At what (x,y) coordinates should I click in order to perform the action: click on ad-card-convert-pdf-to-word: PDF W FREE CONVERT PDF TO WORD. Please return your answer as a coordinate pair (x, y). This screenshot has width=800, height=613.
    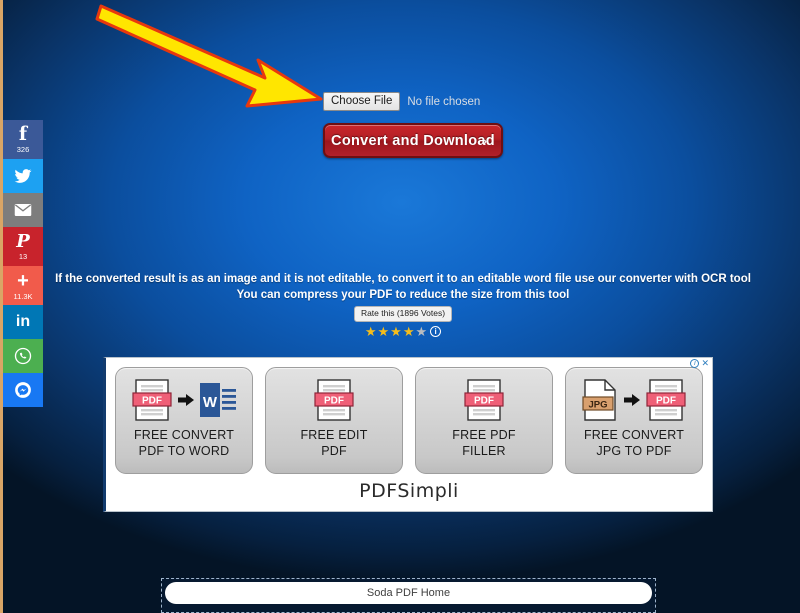
    Looking at the image, I should click on (184, 420).